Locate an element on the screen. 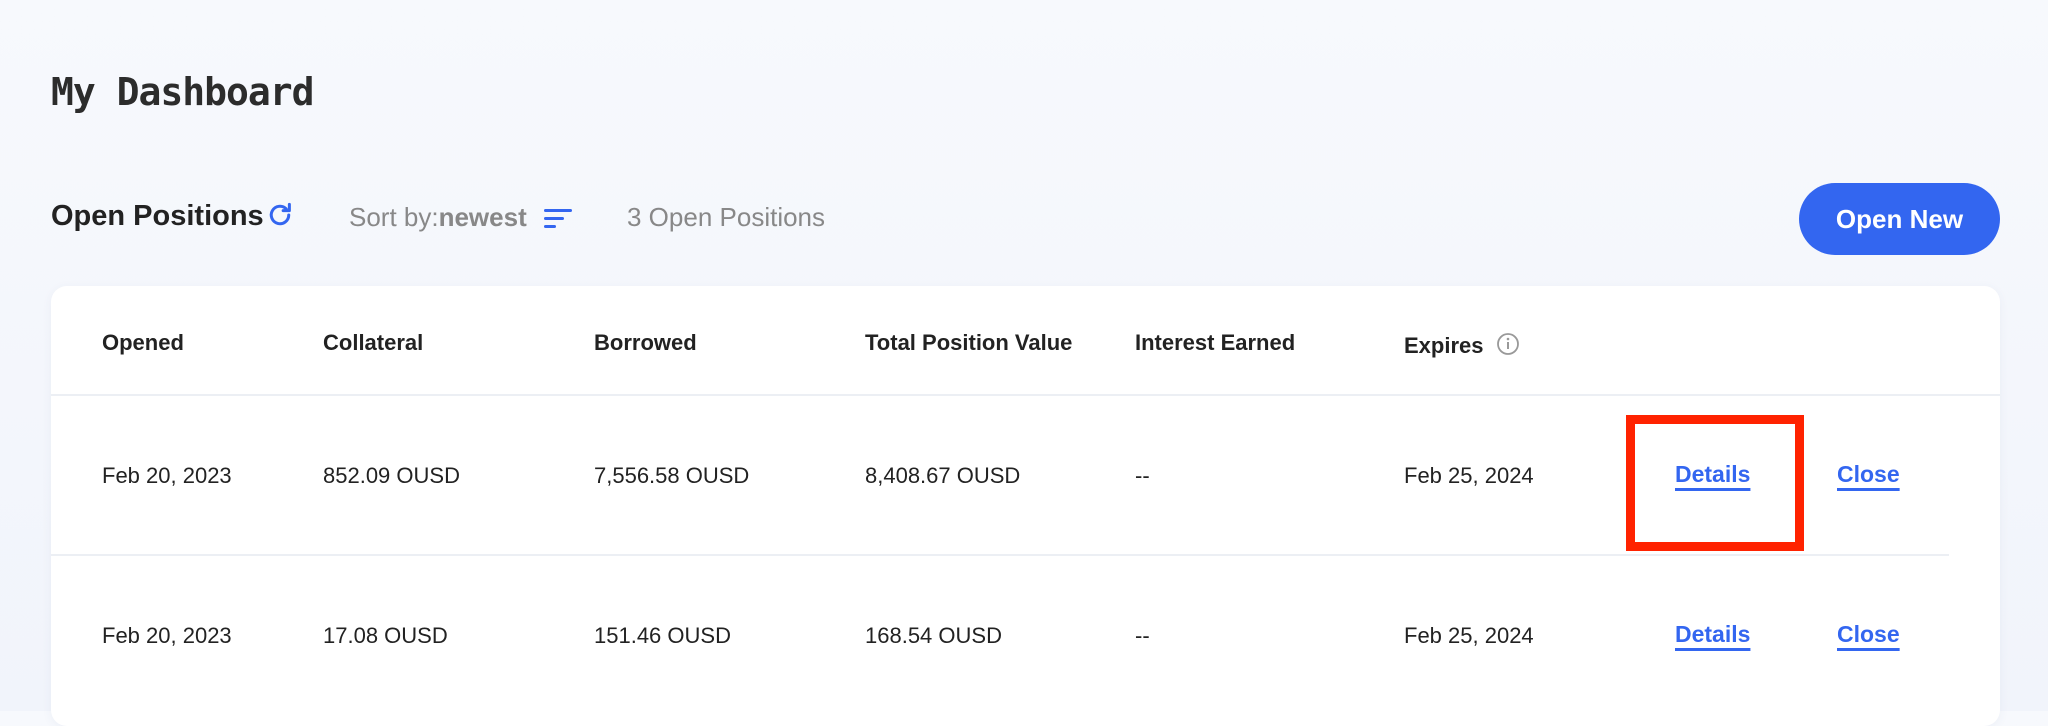 The height and width of the screenshot is (726, 2048). sort-control: Sort by:newest is located at coordinates (438, 217).